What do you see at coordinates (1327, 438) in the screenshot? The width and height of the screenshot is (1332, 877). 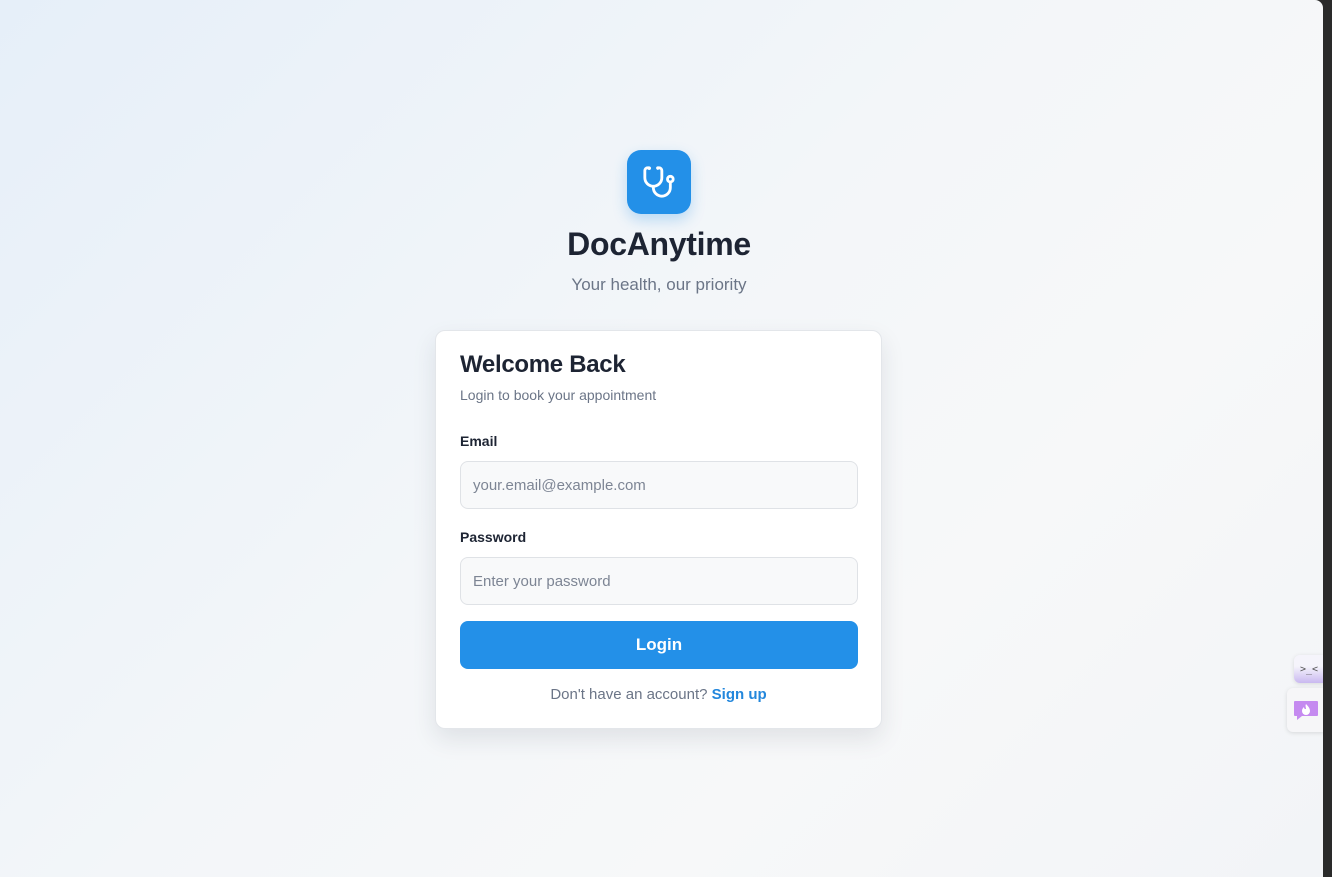 I see `window-edge` at bounding box center [1327, 438].